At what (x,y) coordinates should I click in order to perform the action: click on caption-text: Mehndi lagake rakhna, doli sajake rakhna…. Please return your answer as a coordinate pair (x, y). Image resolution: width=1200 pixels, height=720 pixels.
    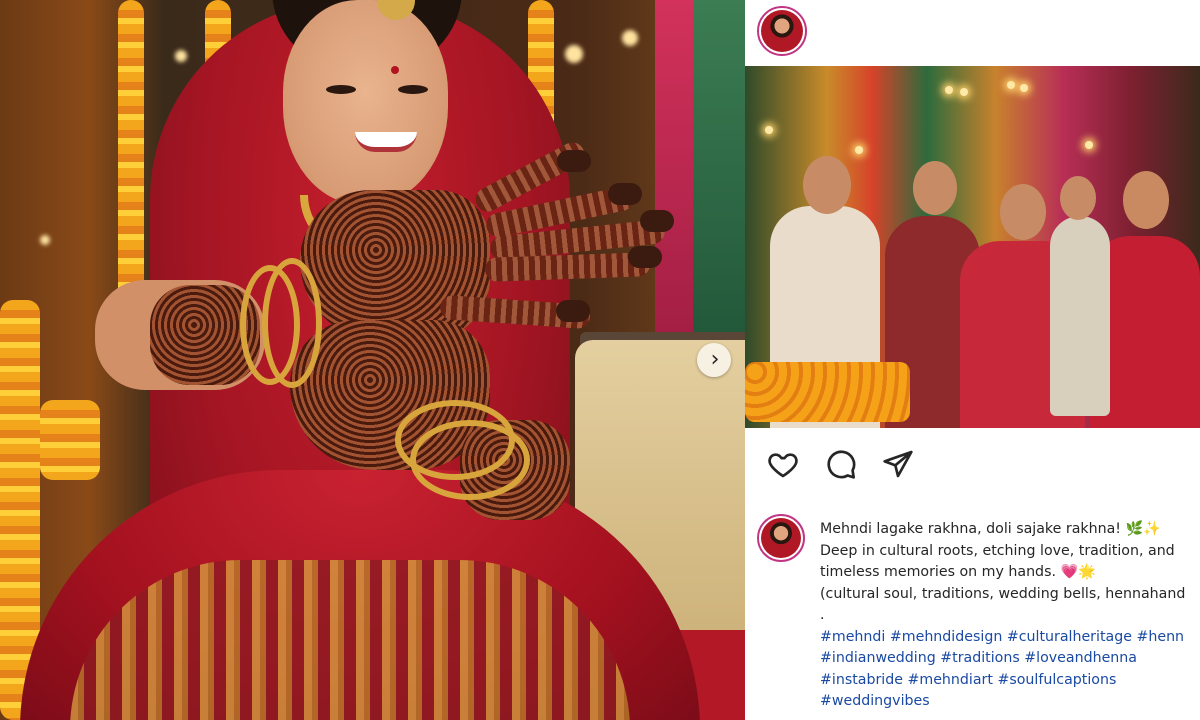
    Looking at the image, I should click on (1010, 616).